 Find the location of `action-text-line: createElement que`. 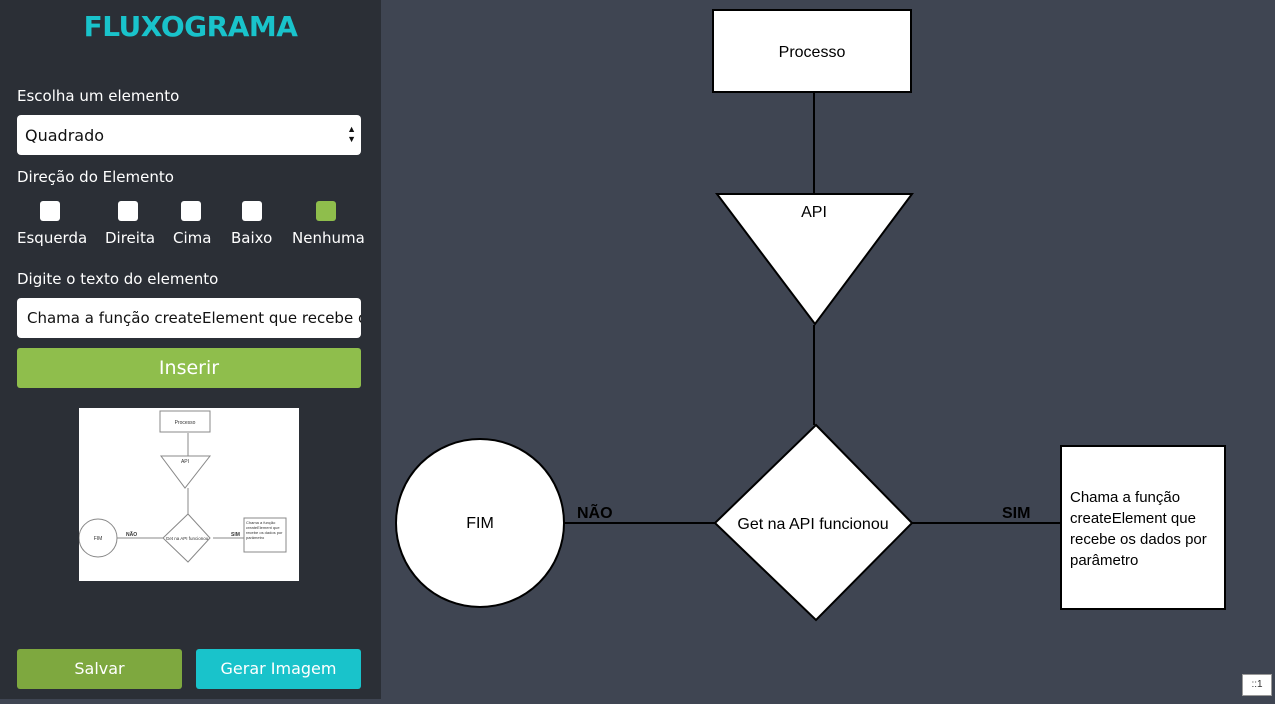

action-text-line: createElement que is located at coordinates (1133, 518).